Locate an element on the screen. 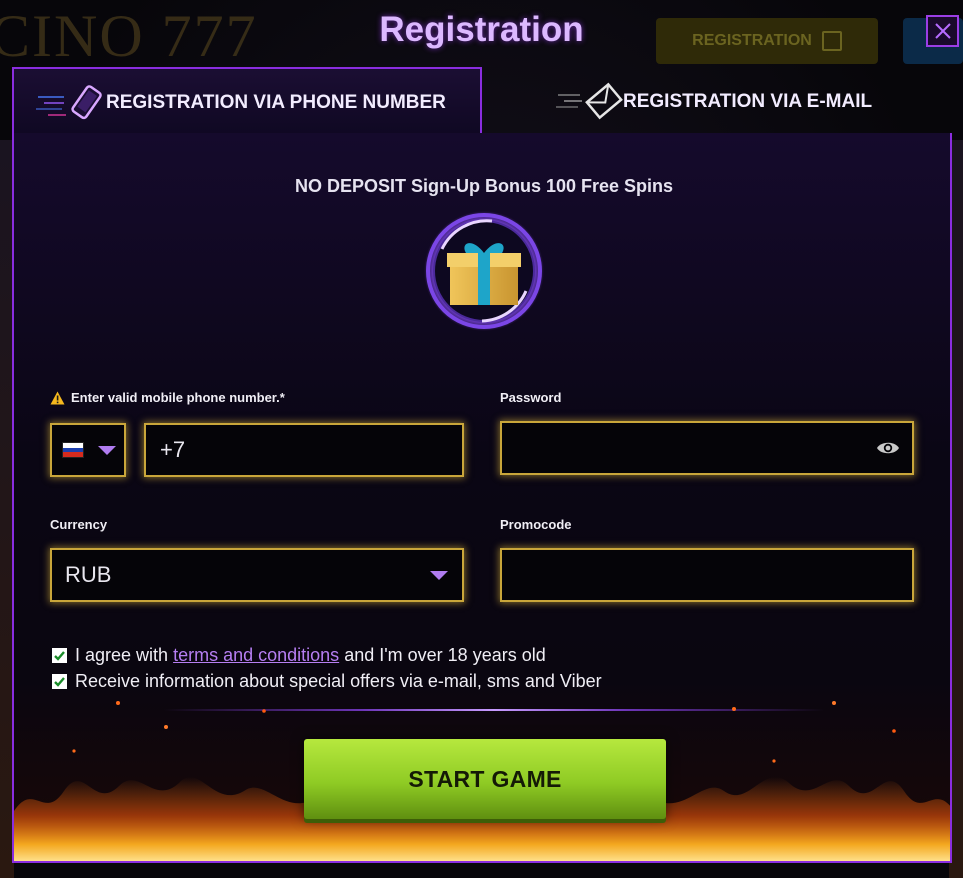 The width and height of the screenshot is (963, 878). terms-checkbox is located at coordinates (59, 655).